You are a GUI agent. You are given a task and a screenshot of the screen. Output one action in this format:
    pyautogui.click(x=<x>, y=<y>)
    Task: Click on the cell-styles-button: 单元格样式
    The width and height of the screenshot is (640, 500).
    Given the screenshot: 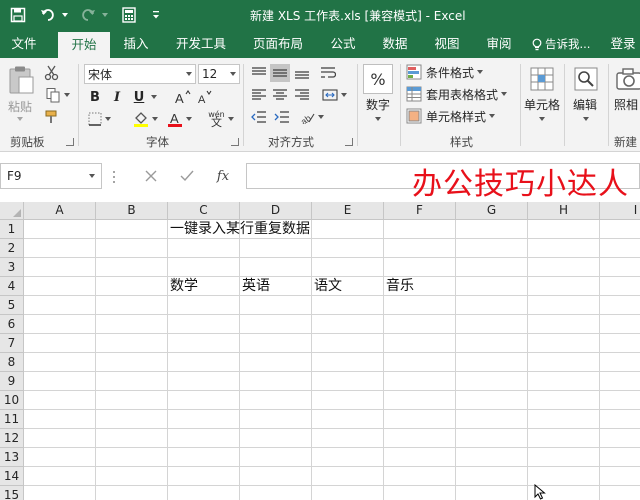 What is the action you would take?
    pyautogui.click(x=461, y=116)
    